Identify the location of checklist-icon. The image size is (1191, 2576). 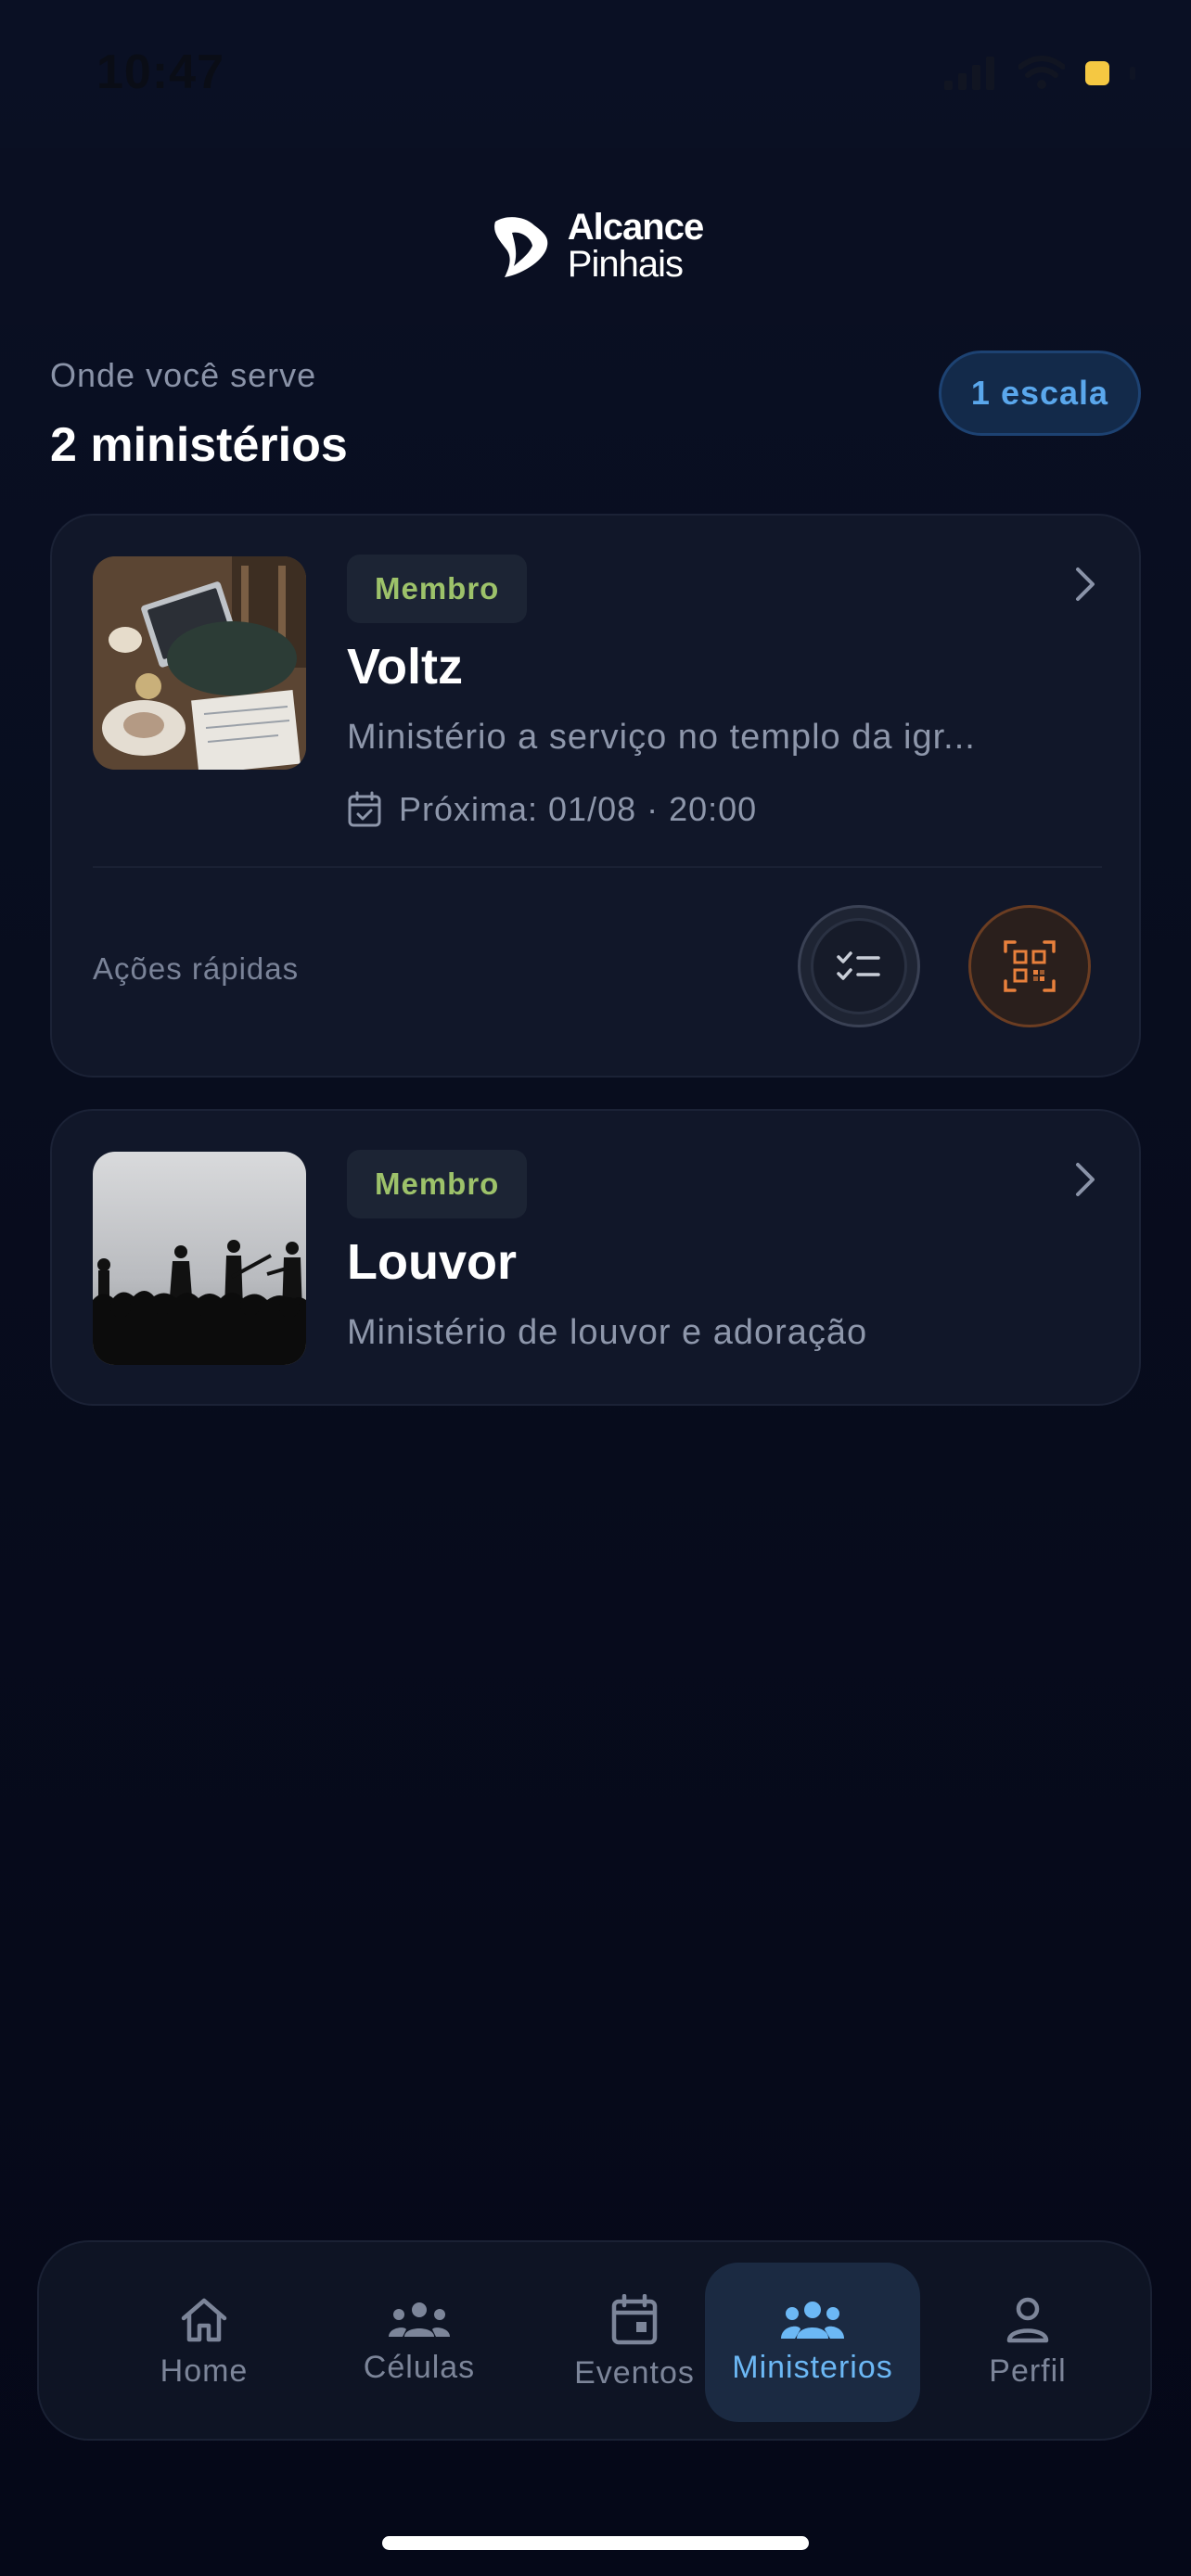
(858, 965).